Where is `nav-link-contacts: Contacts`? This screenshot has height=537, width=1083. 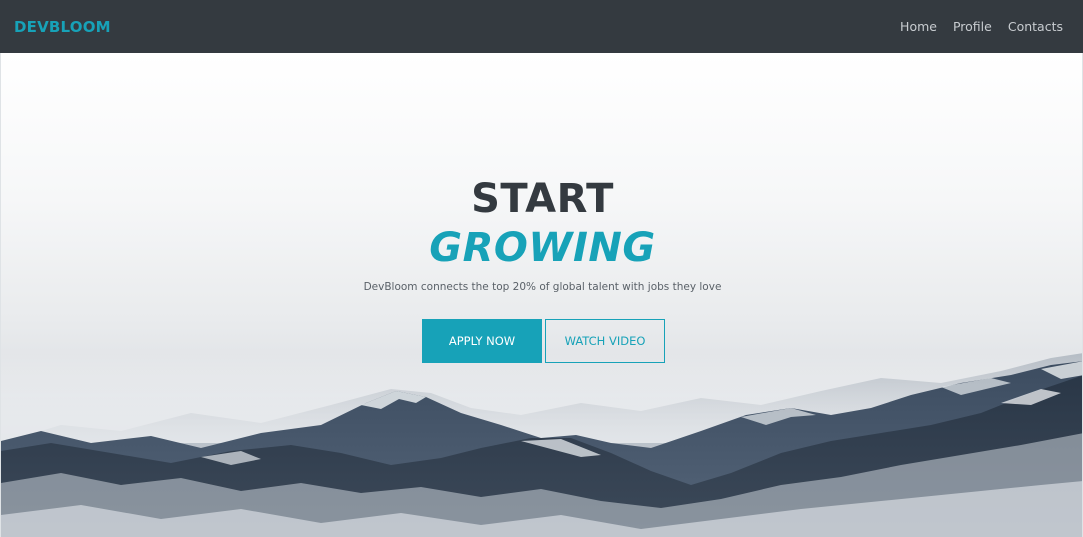 nav-link-contacts: Contacts is located at coordinates (1035, 26).